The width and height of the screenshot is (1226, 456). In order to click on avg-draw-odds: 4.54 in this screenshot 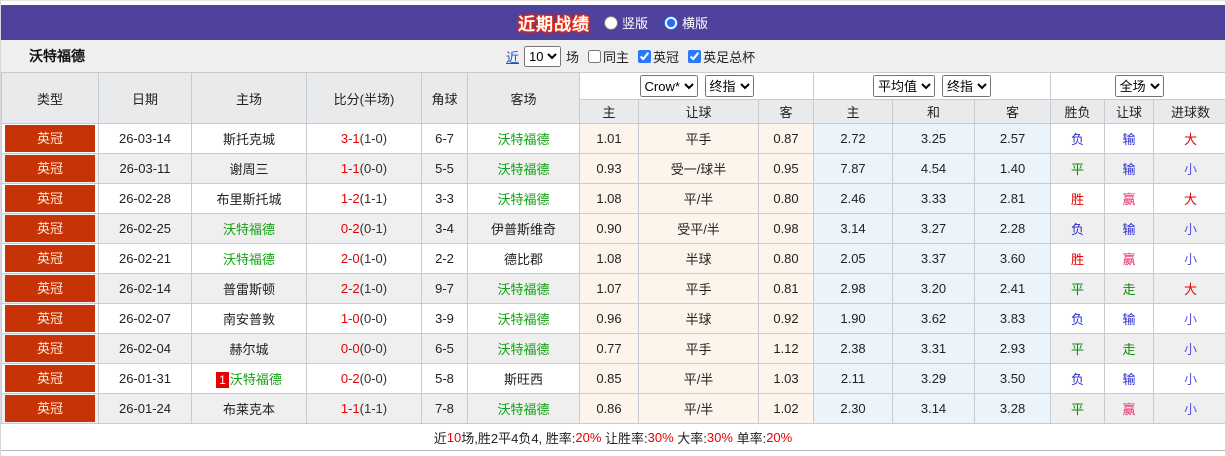, I will do `click(934, 168)`.